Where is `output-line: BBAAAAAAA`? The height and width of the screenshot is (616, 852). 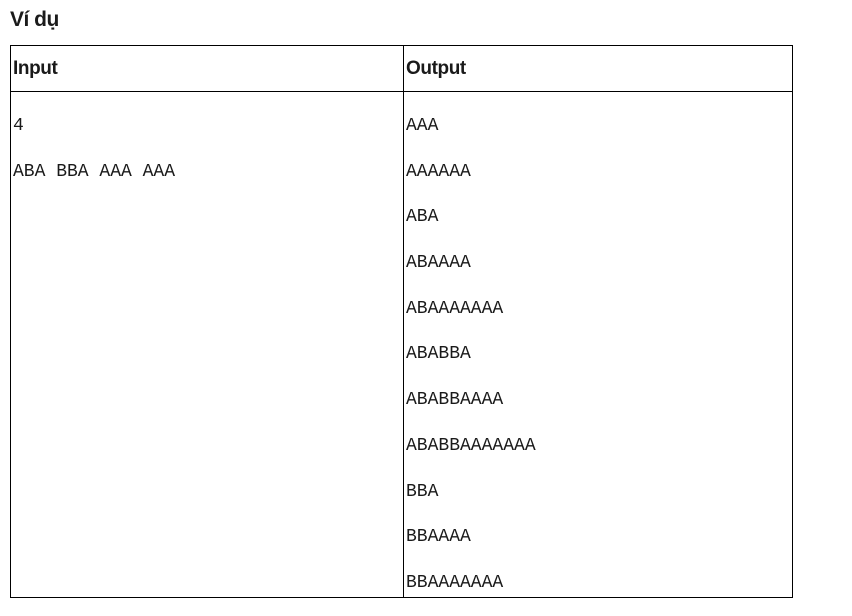
output-line: BBAAAAAAA is located at coordinates (455, 582).